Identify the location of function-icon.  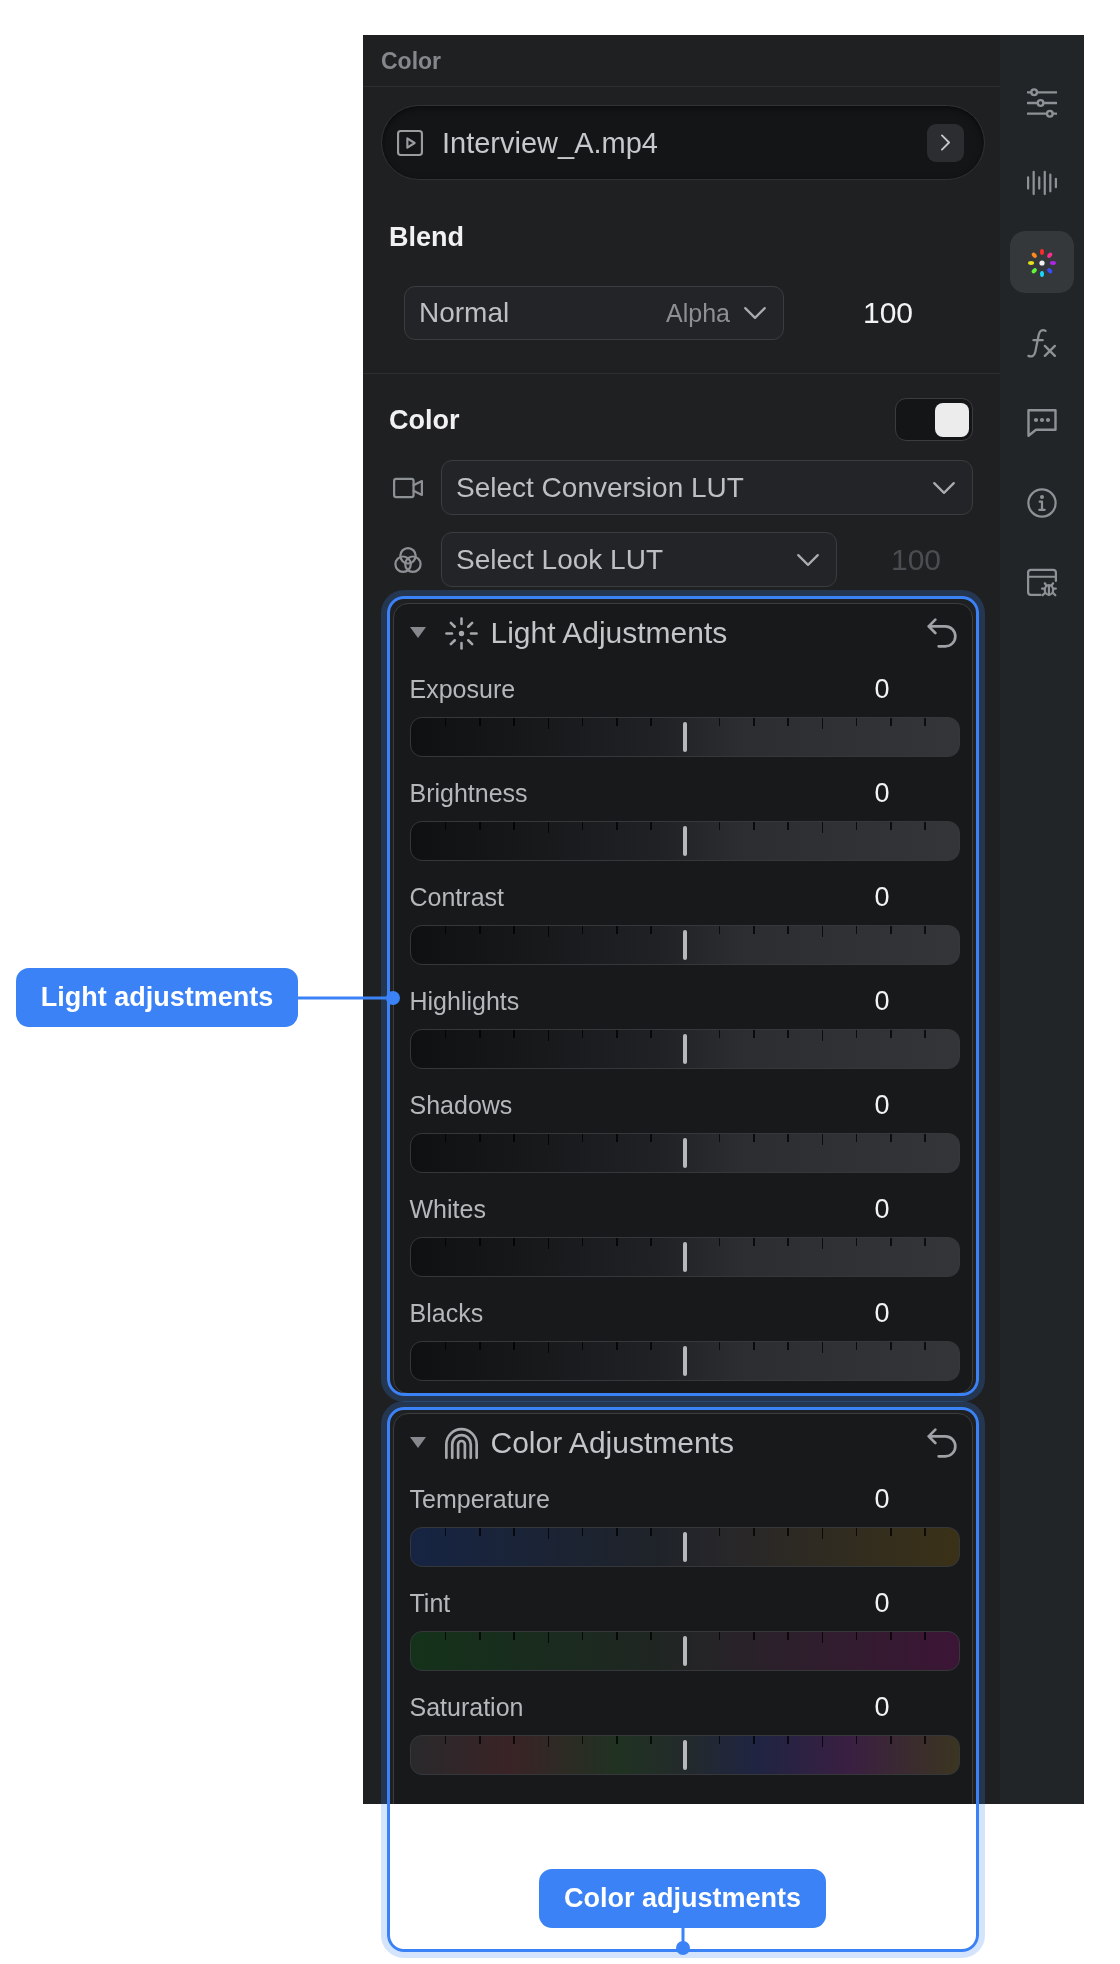
(1042, 343).